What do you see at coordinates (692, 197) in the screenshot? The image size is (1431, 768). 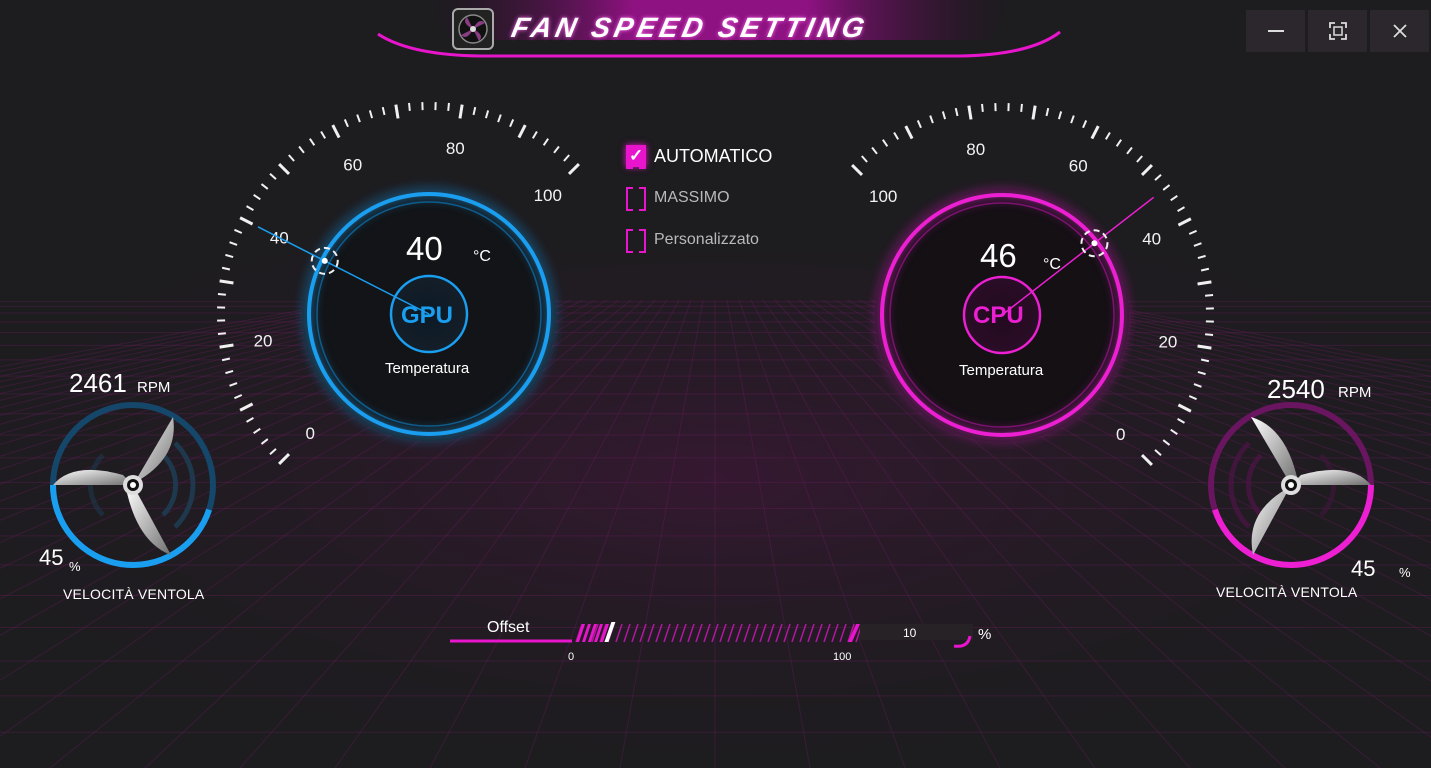 I see `mode-massimo-label: MASSIMO` at bounding box center [692, 197].